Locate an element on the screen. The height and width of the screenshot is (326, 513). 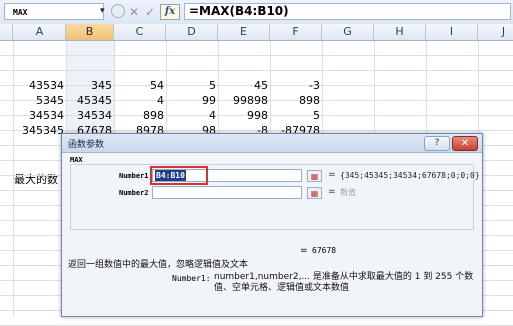
column-header-i: I is located at coordinates (452, 32).